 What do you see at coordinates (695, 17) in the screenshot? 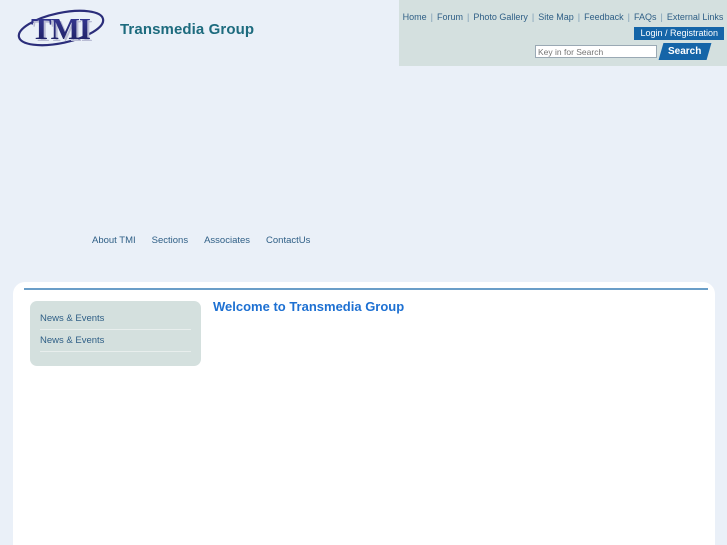
I see `top-nav-link-external-links: External Links` at bounding box center [695, 17].